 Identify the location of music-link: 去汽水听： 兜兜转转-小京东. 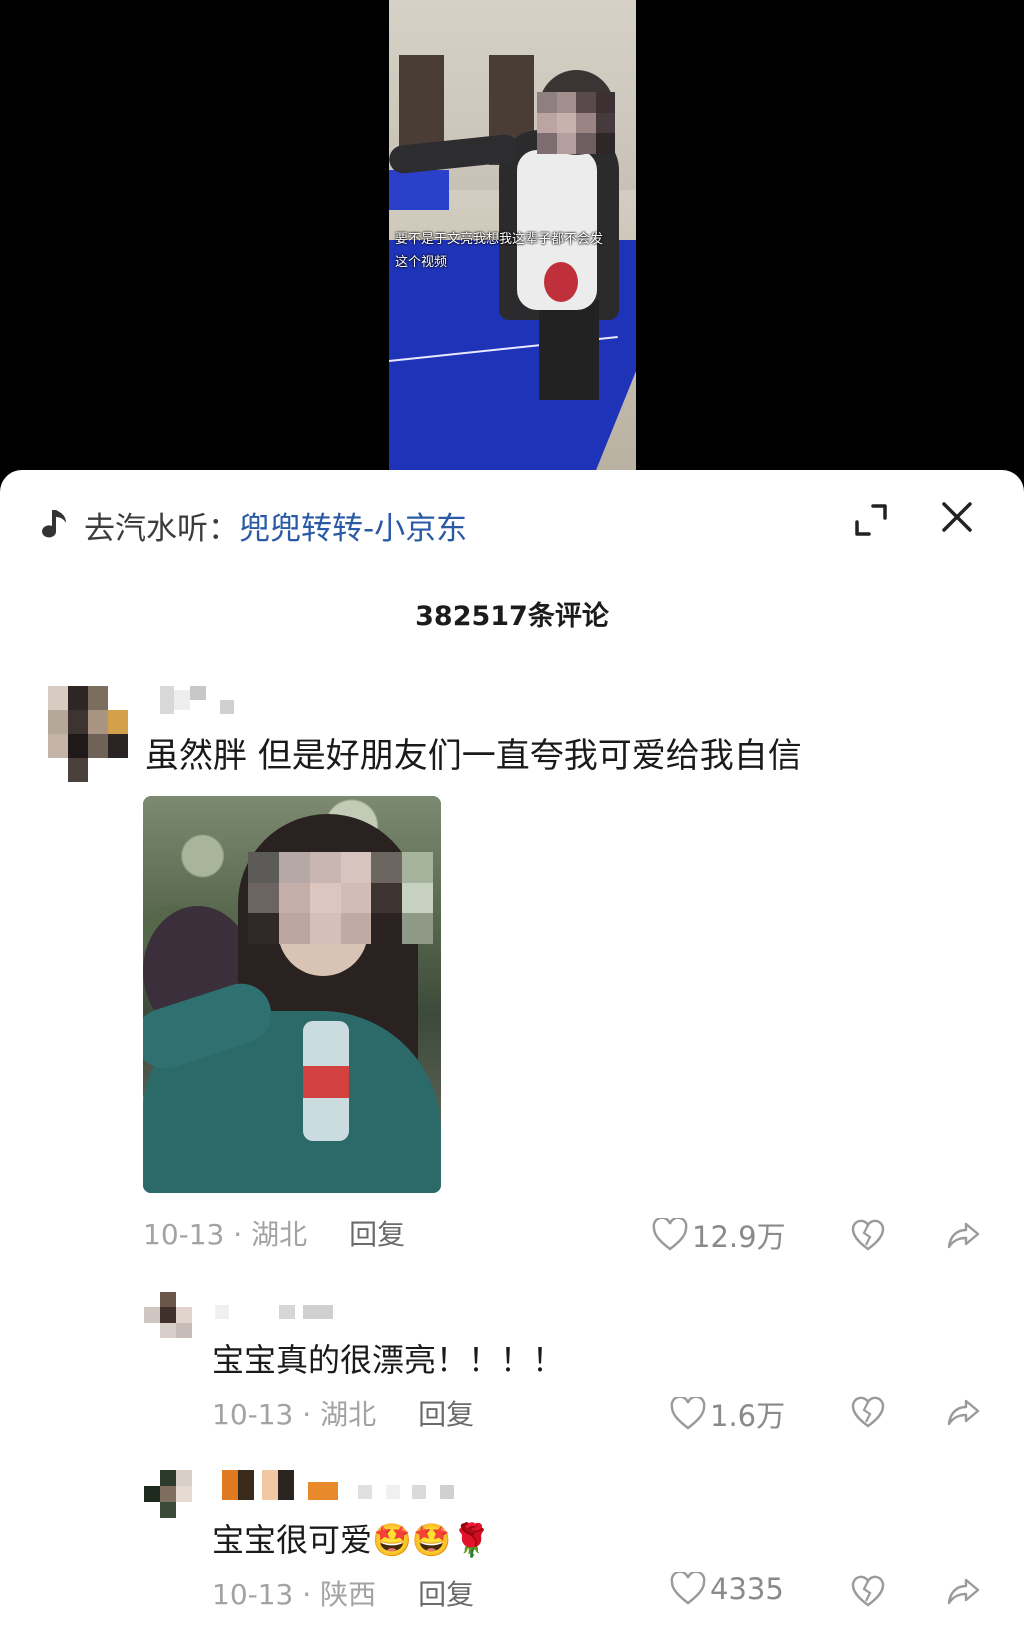
(254, 525).